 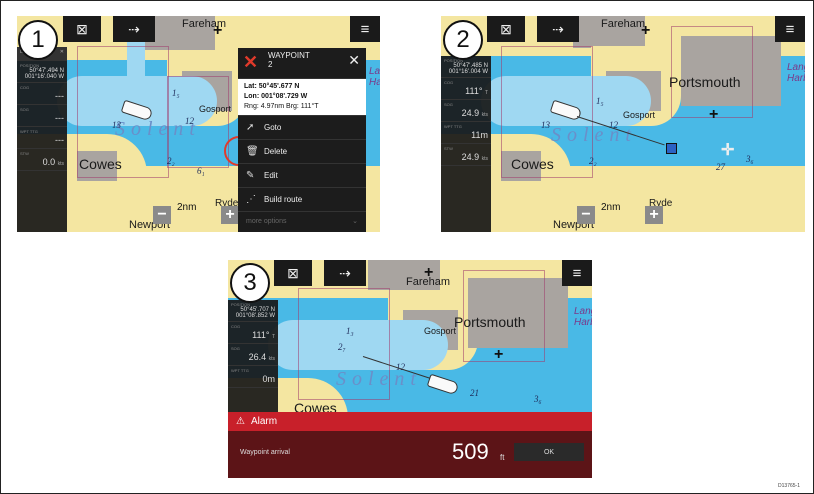 I want to click on waypoint-marker-icon, so click(x=671, y=148).